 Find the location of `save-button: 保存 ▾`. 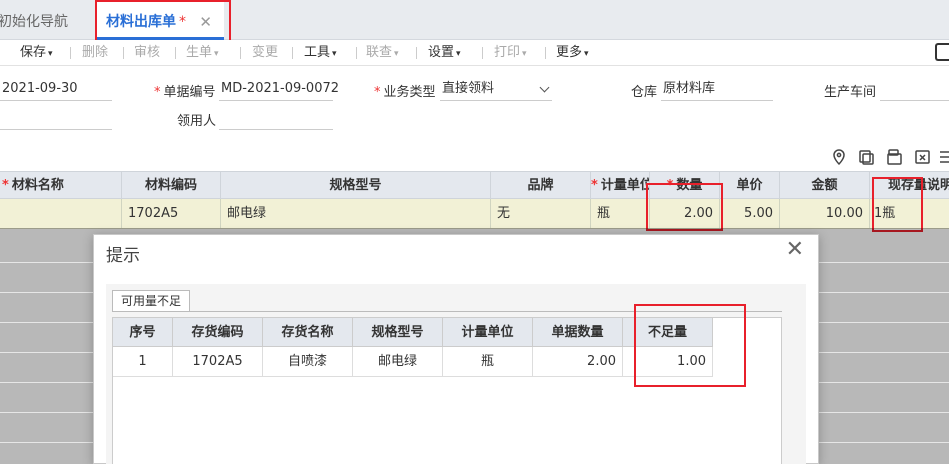

save-button: 保存 ▾ is located at coordinates (36, 53).